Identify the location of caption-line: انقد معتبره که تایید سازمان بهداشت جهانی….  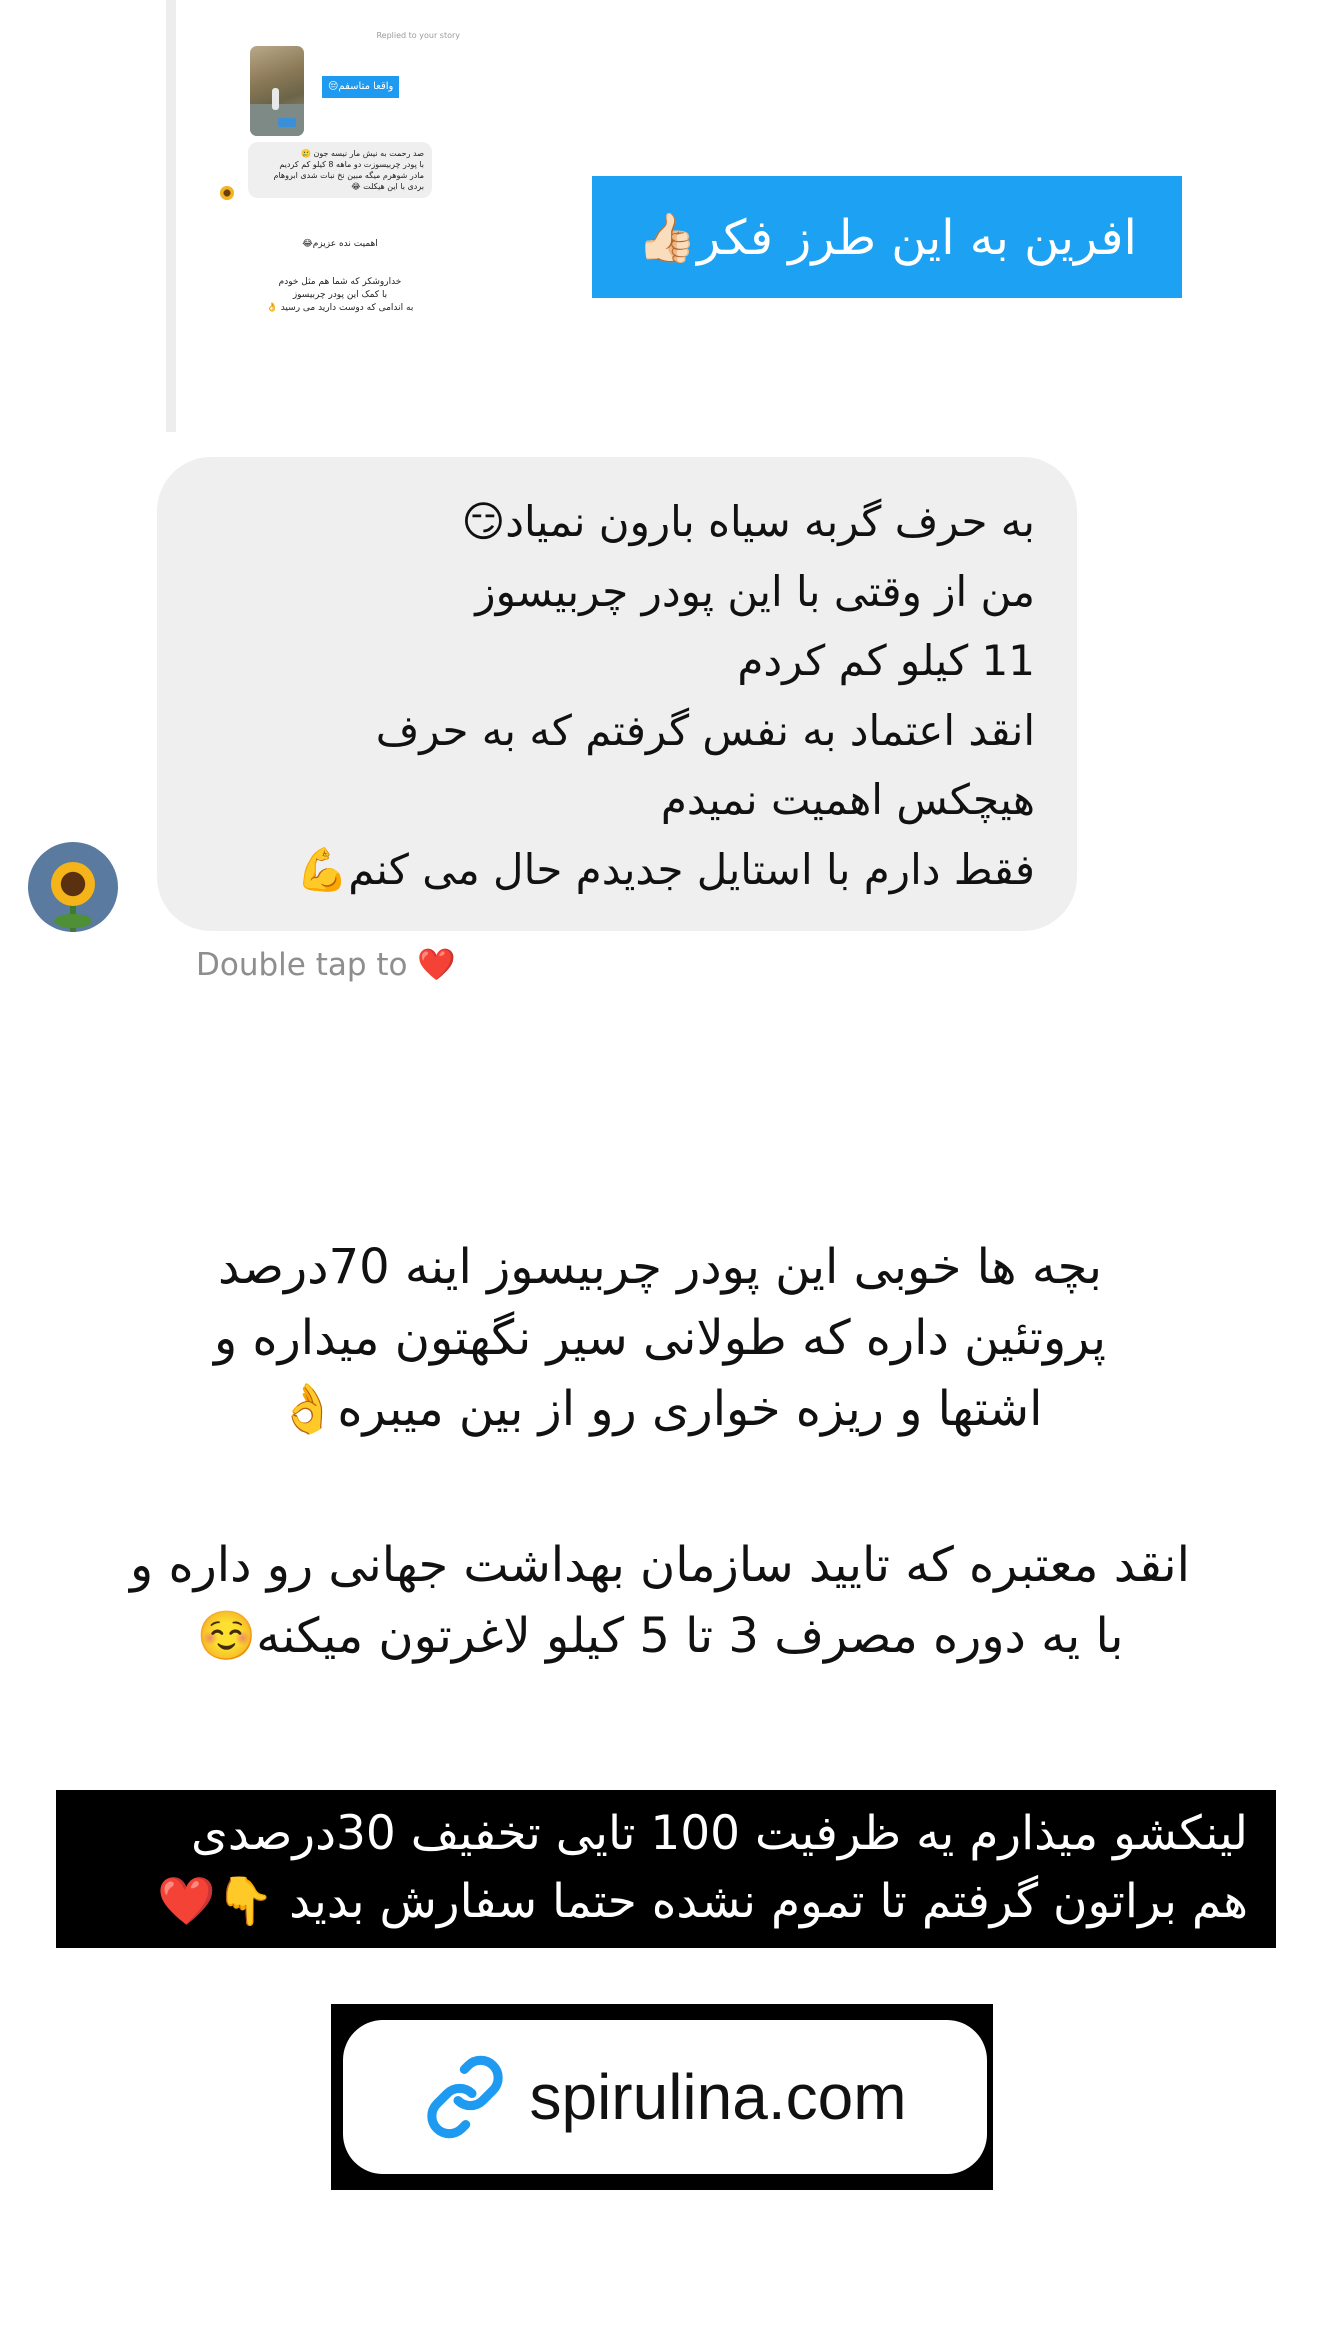
(660, 1565).